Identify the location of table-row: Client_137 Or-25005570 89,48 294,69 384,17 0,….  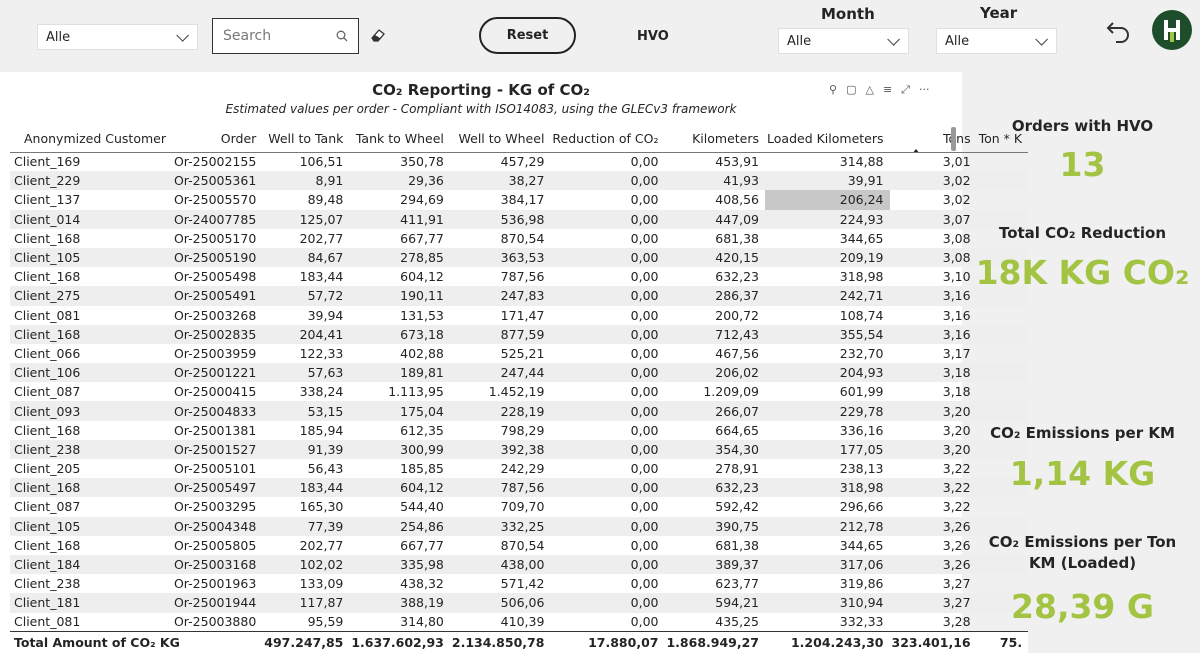
(519, 200).